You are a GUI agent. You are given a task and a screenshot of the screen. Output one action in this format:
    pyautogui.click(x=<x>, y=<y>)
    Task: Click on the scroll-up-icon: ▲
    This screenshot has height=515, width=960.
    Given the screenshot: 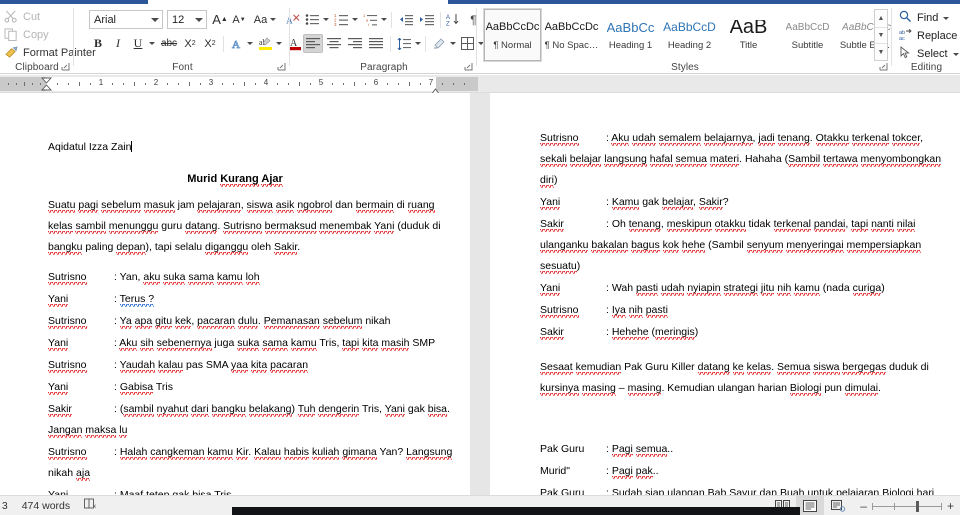 What is the action you would take?
    pyautogui.click(x=881, y=18)
    